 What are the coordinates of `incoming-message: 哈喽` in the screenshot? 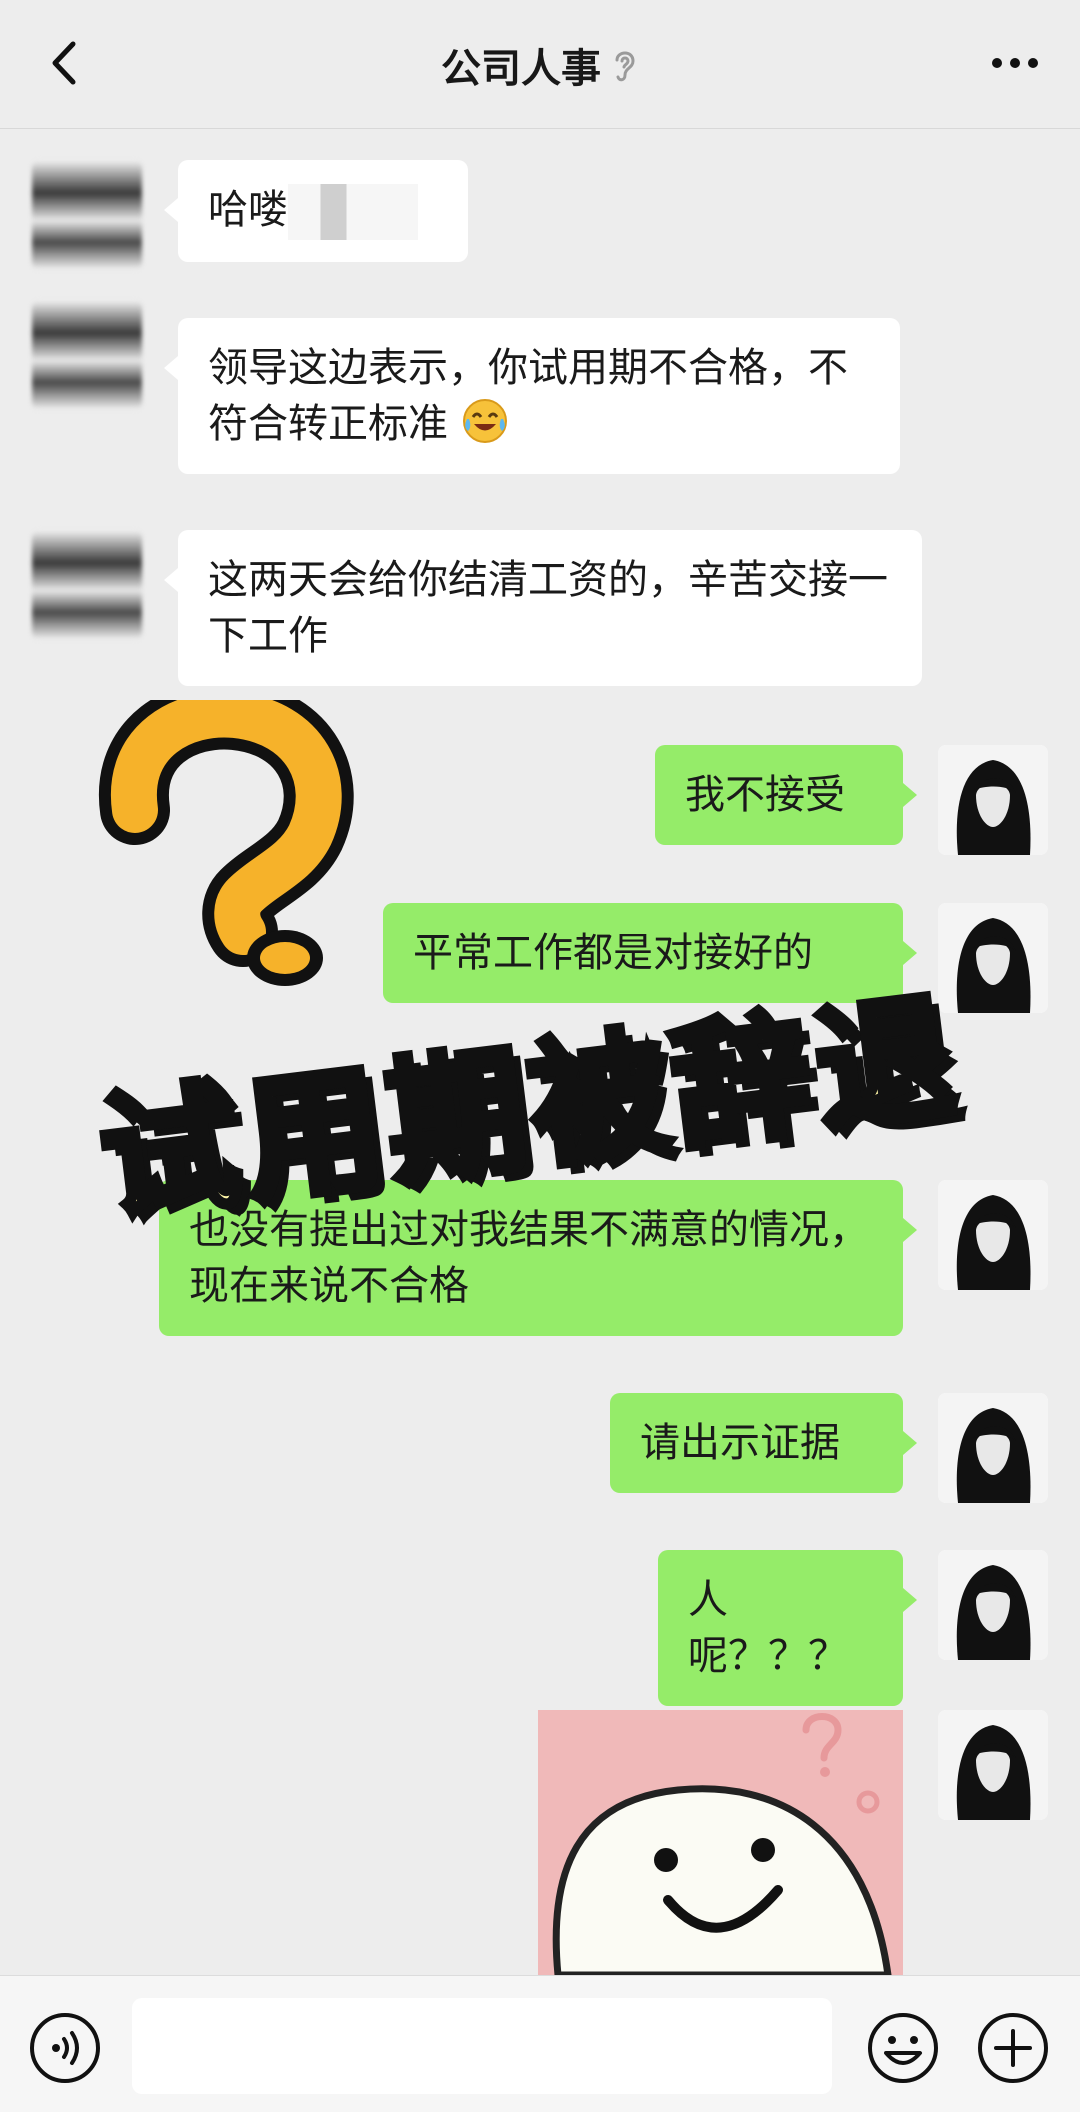 It's located at (316, 211).